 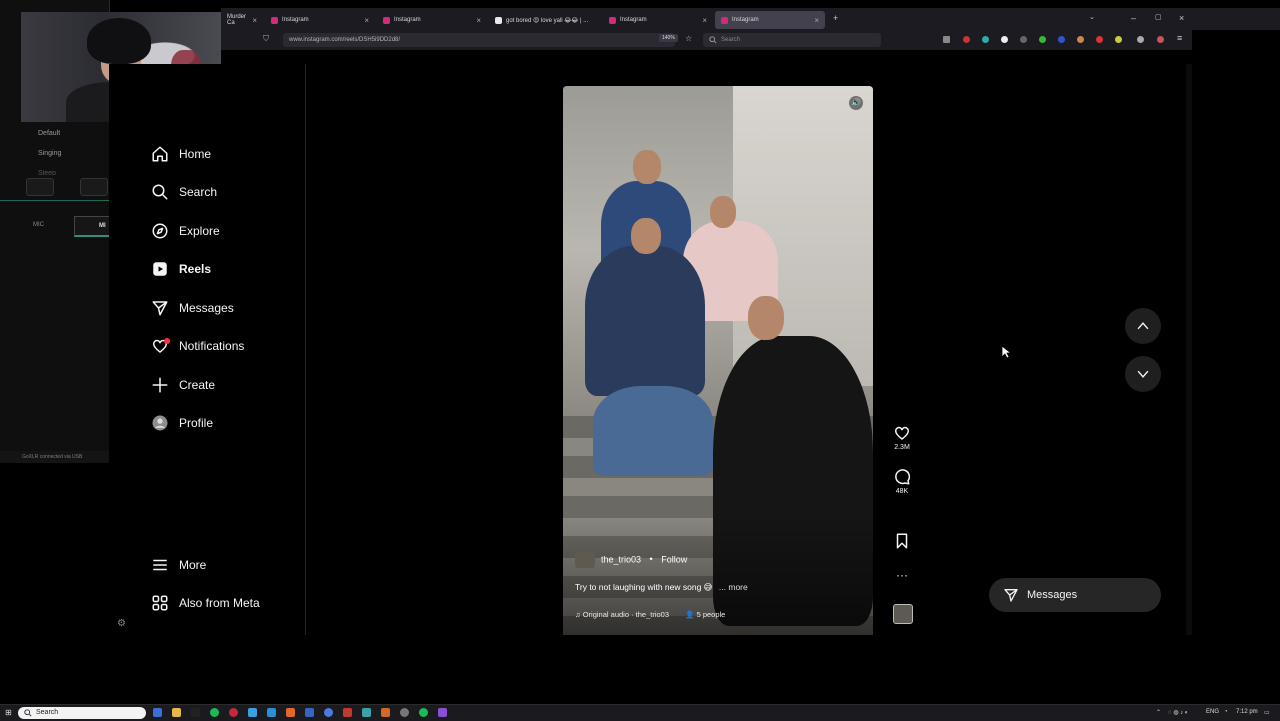 I want to click on file-explorer-icon, so click(x=176, y=712).